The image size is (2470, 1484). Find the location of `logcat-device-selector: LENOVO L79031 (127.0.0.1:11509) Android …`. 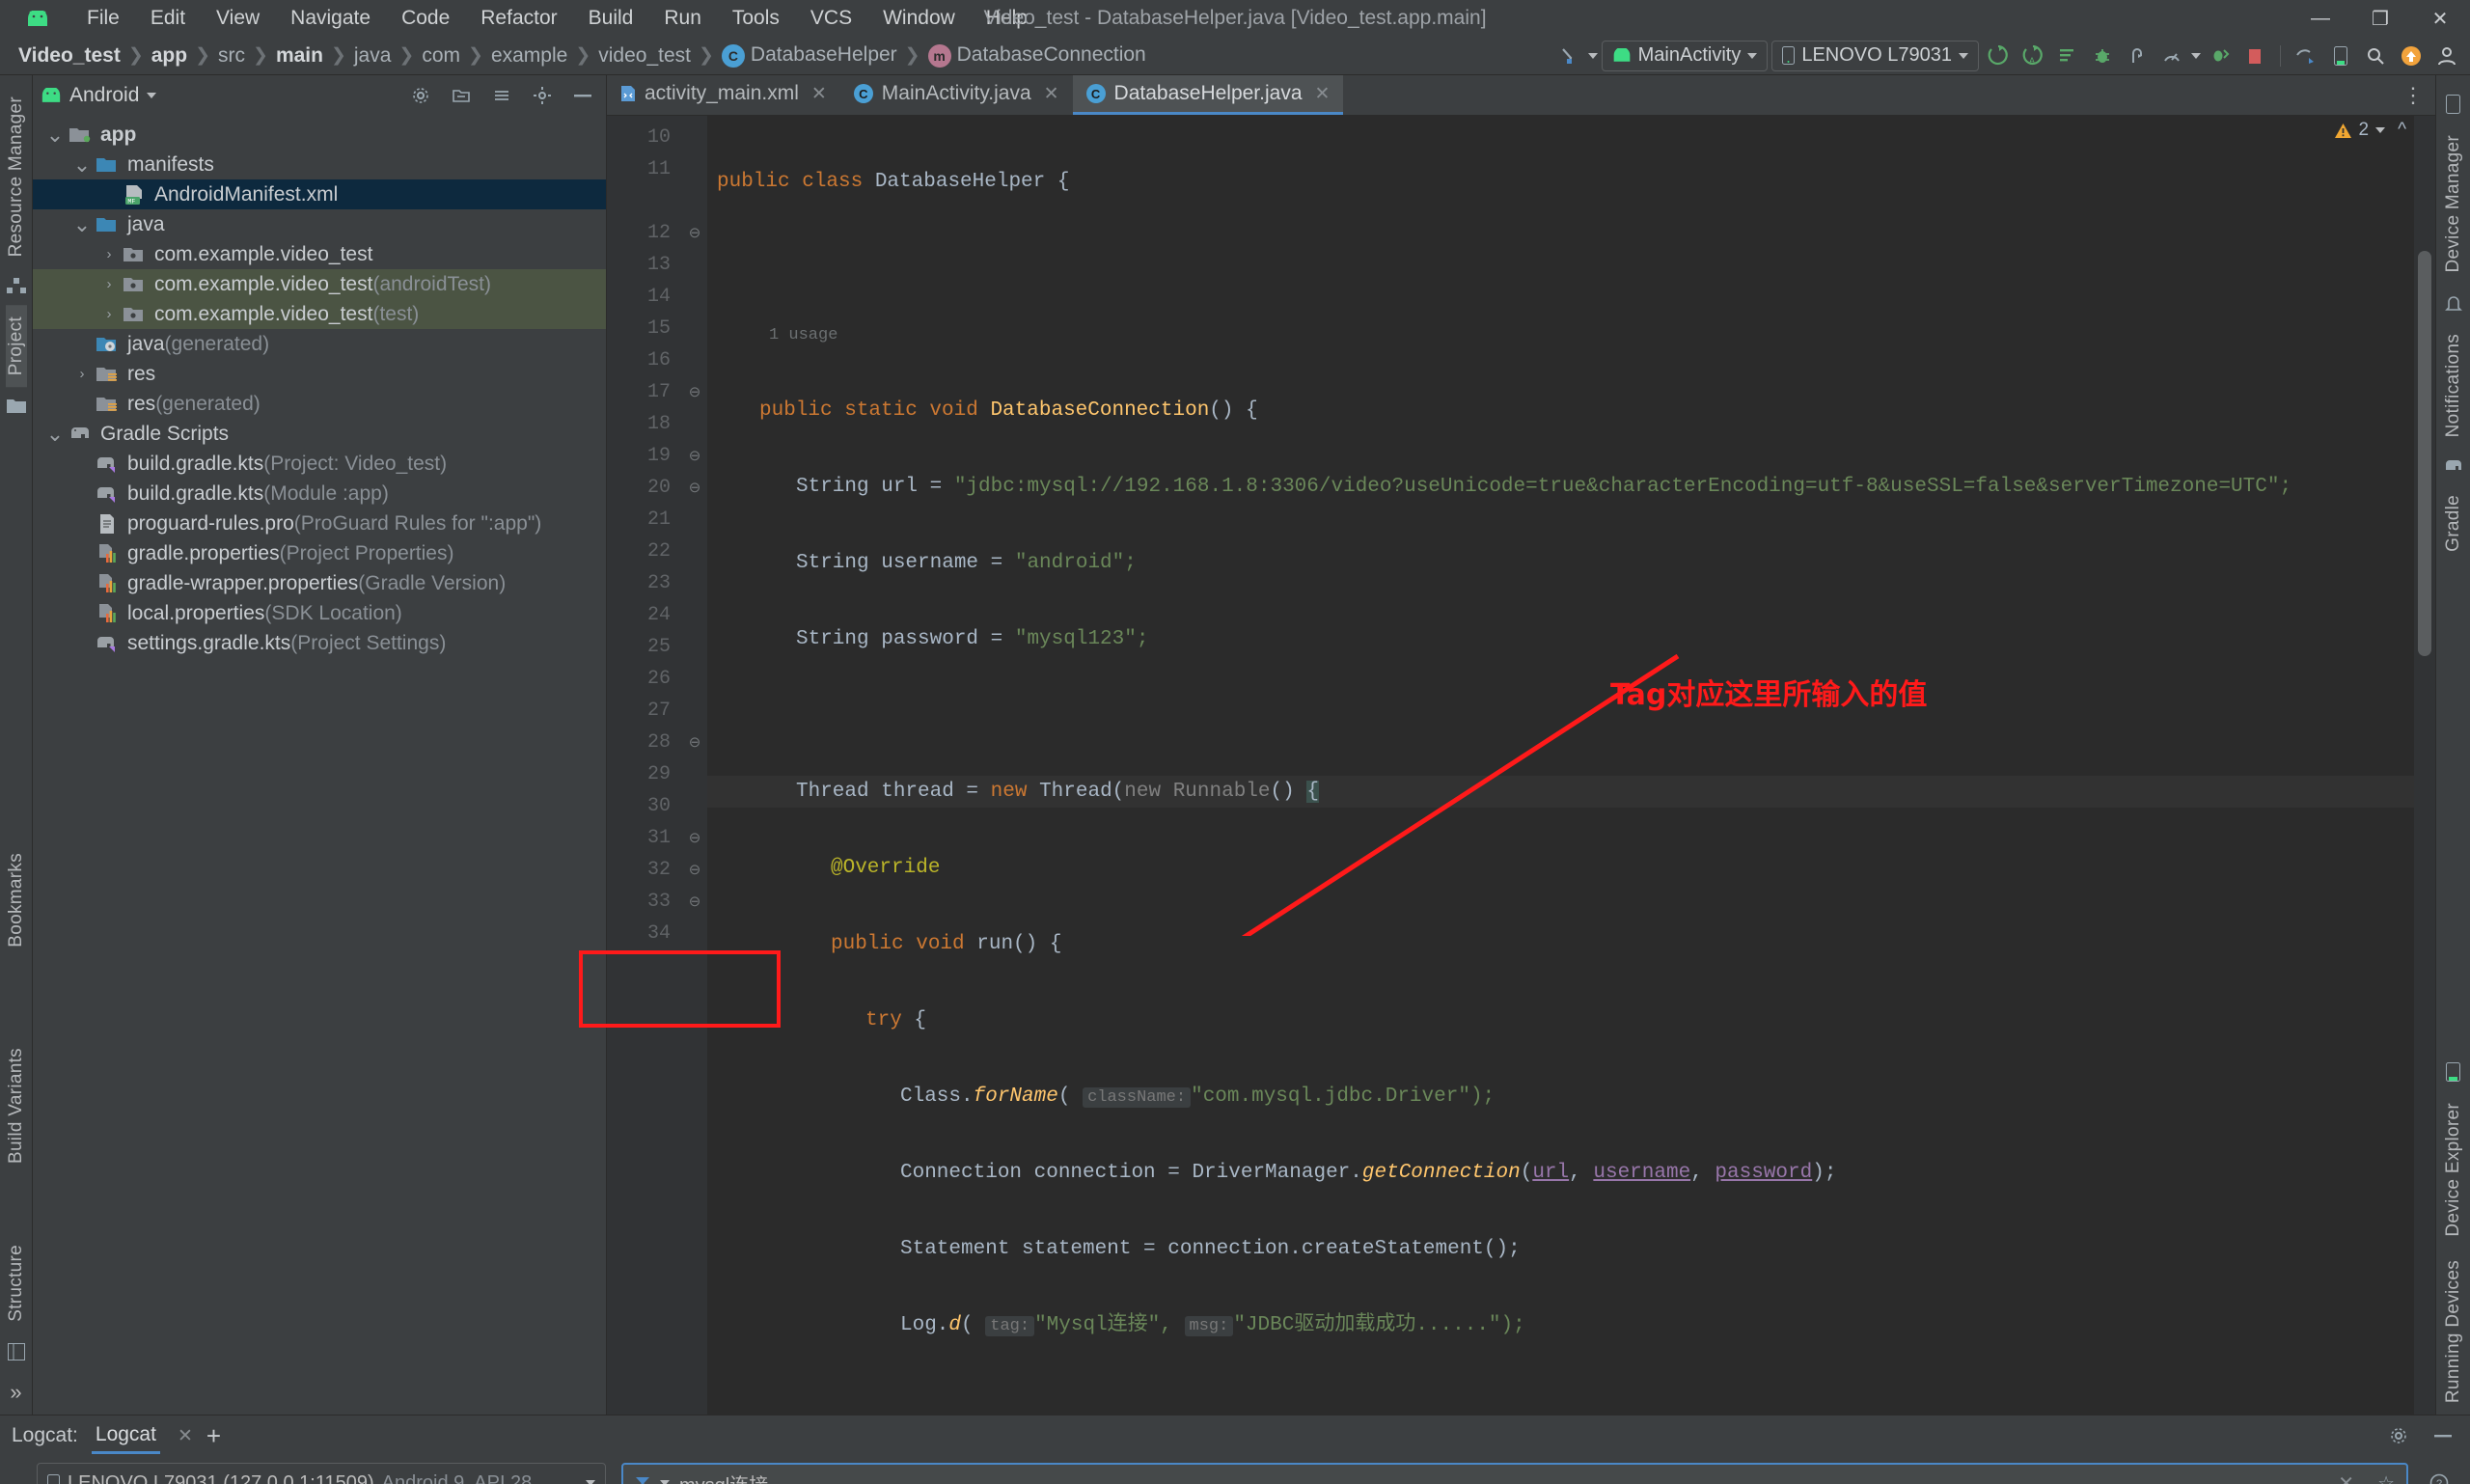

logcat-device-selector: LENOVO L79031 (127.0.0.1:11509) Android … is located at coordinates (321, 1473).